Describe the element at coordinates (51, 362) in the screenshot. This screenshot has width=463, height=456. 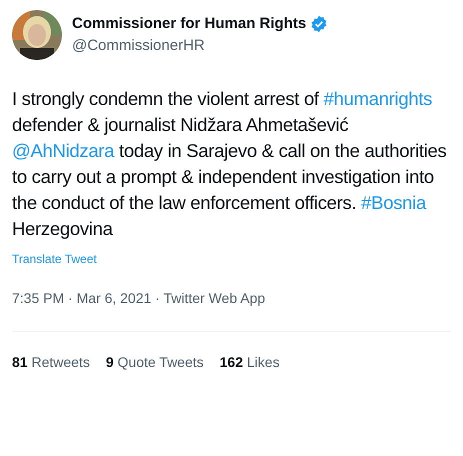
I see `engagement-stat: 81 Retweets` at that location.